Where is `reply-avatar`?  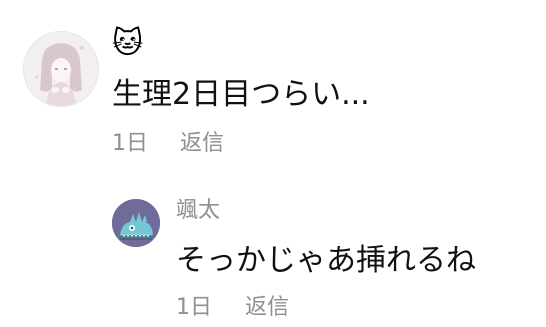 reply-avatar is located at coordinates (136, 223).